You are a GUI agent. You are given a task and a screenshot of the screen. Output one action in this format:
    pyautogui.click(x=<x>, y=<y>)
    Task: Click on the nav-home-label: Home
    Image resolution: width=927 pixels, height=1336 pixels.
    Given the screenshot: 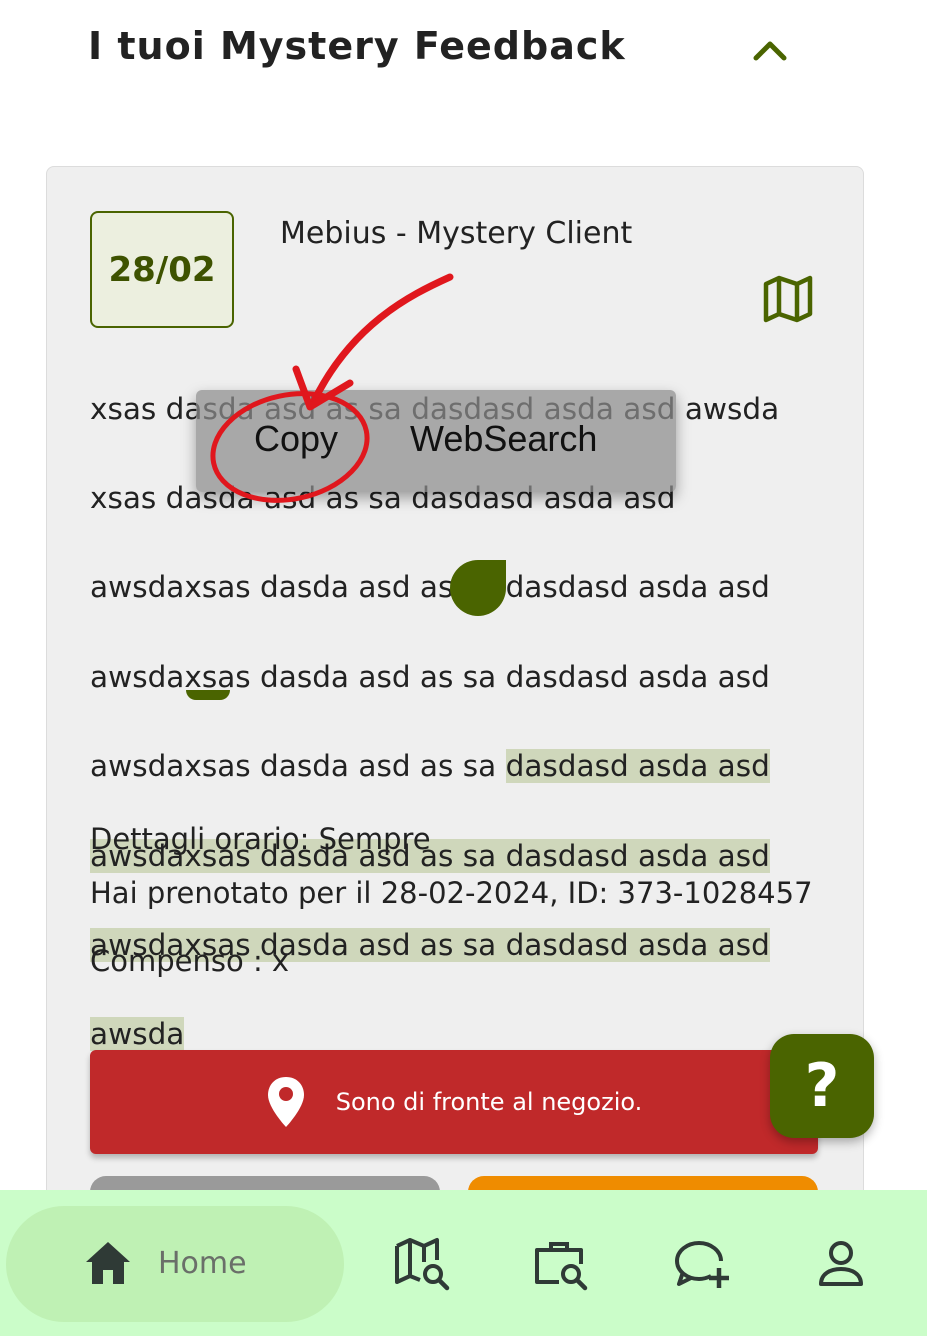 What is the action you would take?
    pyautogui.click(x=202, y=1263)
    